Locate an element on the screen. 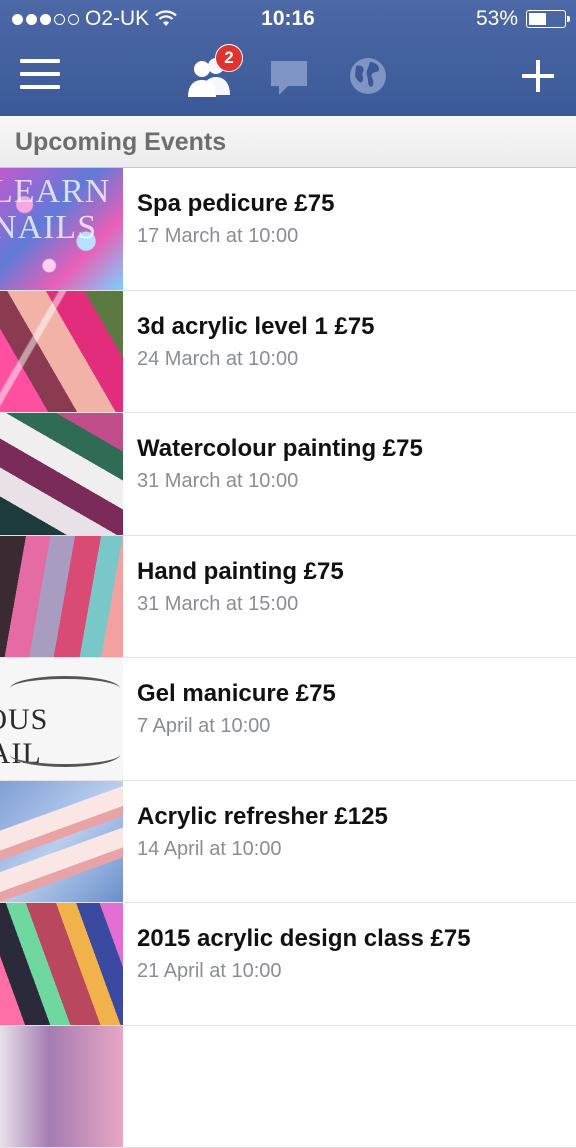 The height and width of the screenshot is (1148, 576). event-date: 17 March at 10:00 is located at coordinates (217, 236).